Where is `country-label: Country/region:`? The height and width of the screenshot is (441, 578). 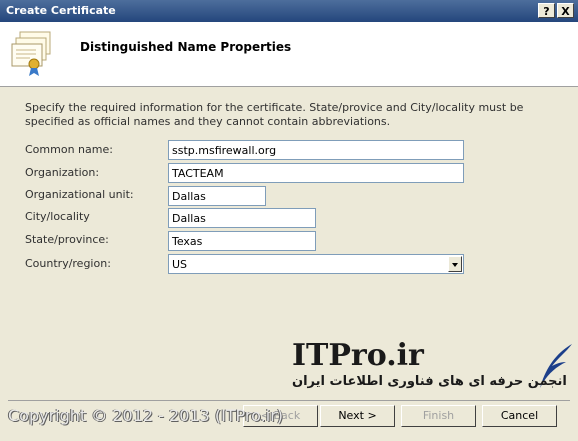 country-label: Country/region: is located at coordinates (68, 263).